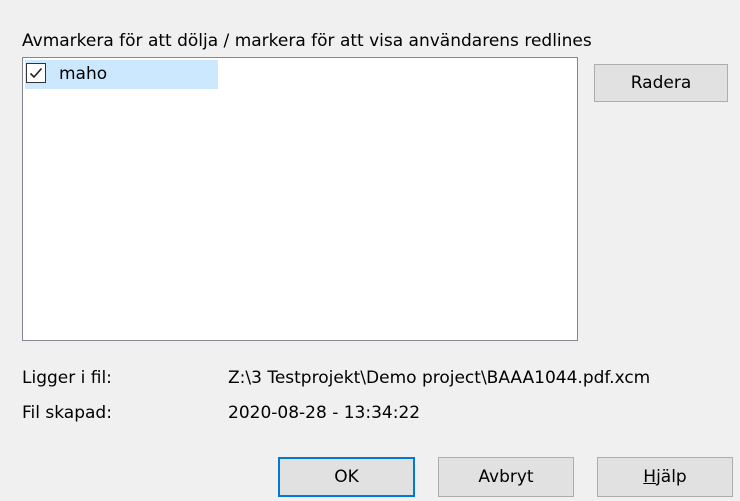 This screenshot has width=740, height=501. Describe the element at coordinates (661, 83) in the screenshot. I see `delete-button: Radera` at that location.